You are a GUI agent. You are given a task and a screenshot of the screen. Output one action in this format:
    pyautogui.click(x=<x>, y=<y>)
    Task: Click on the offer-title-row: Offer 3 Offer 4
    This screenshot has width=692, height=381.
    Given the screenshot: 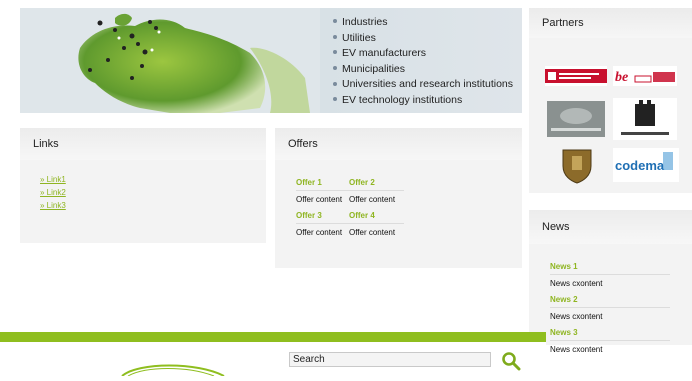 What is the action you would take?
    pyautogui.click(x=366, y=215)
    